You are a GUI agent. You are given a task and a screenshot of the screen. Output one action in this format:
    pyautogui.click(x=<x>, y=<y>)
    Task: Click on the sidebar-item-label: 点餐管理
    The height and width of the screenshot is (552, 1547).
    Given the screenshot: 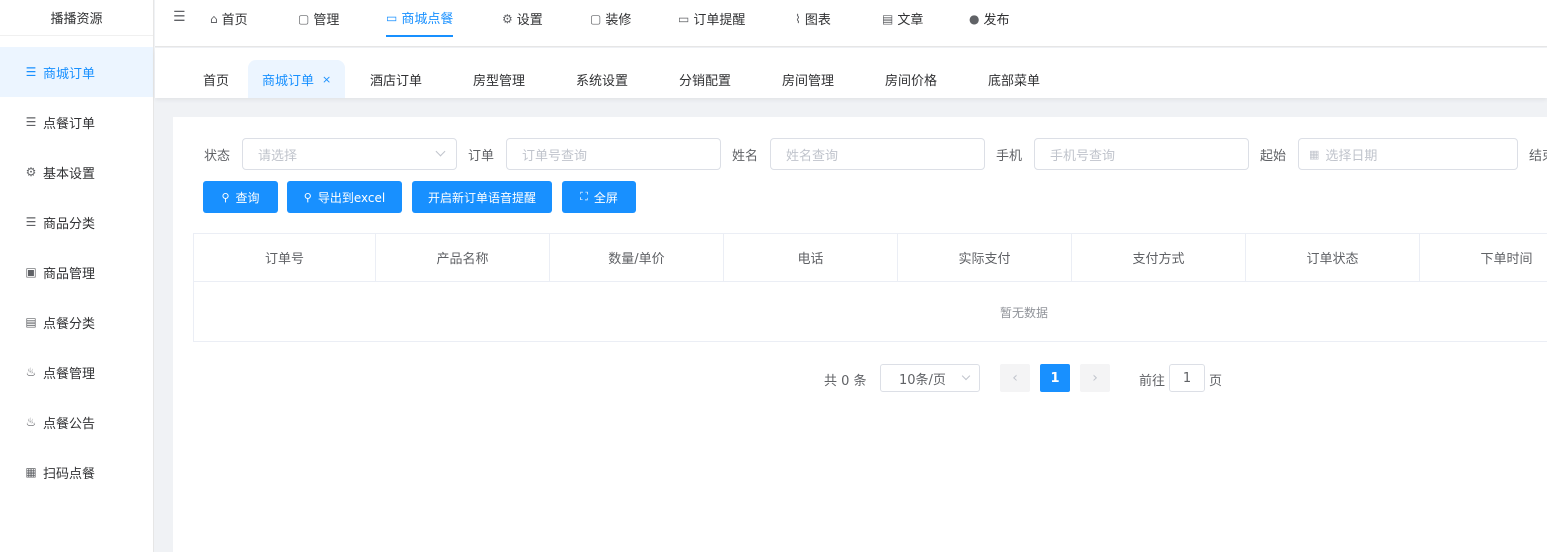 What is the action you would take?
    pyautogui.click(x=69, y=374)
    